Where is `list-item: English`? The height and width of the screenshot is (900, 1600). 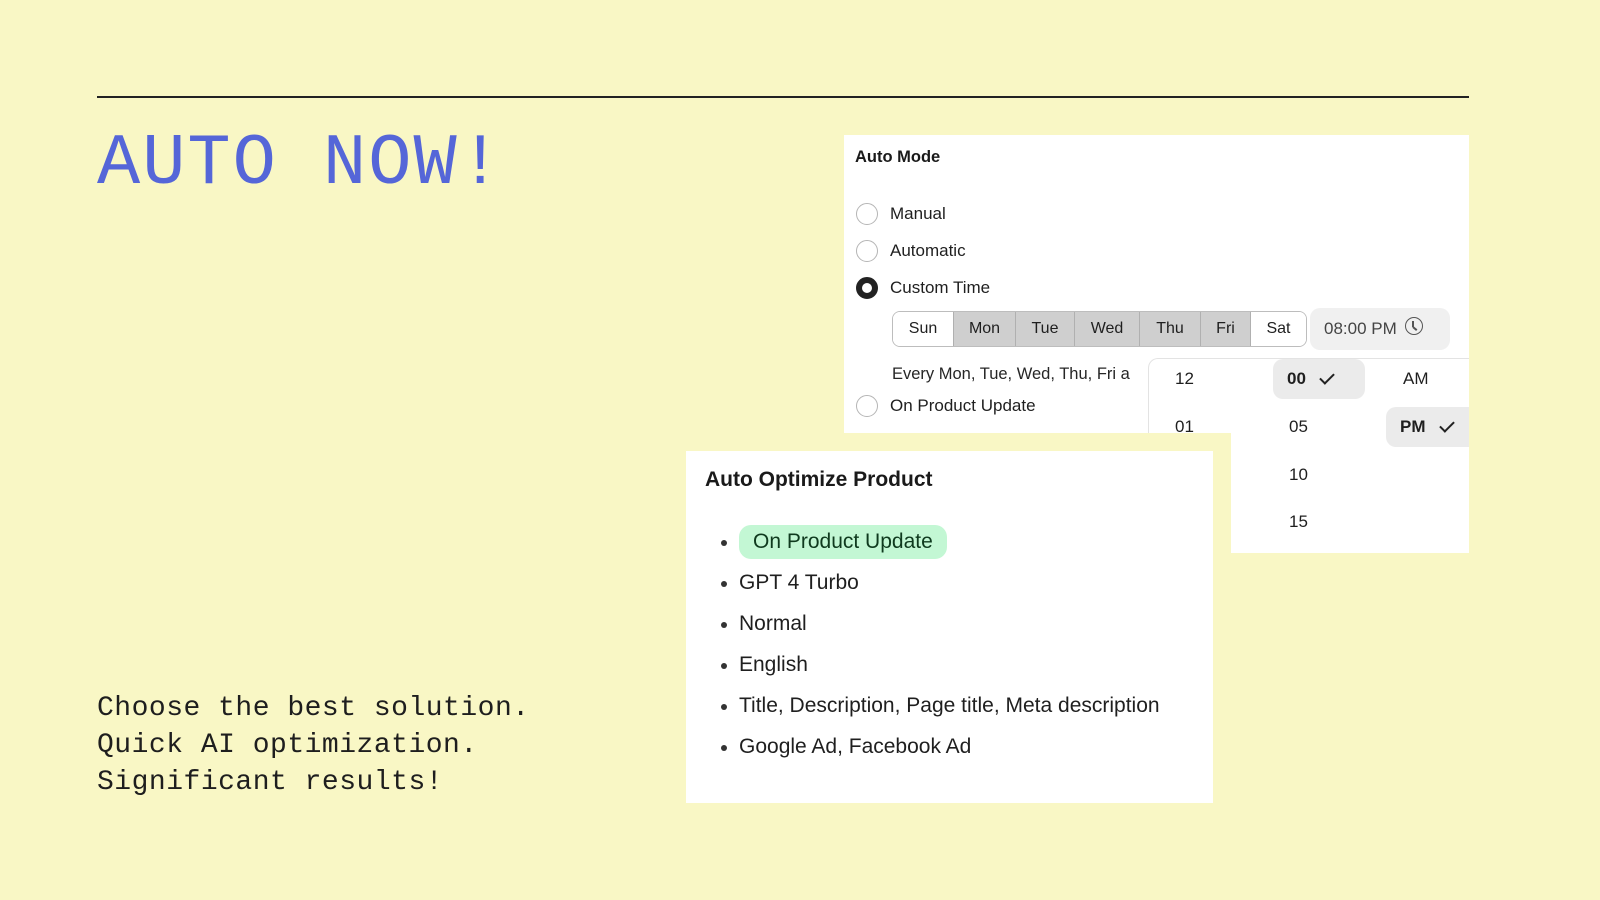 list-item: English is located at coordinates (951, 665).